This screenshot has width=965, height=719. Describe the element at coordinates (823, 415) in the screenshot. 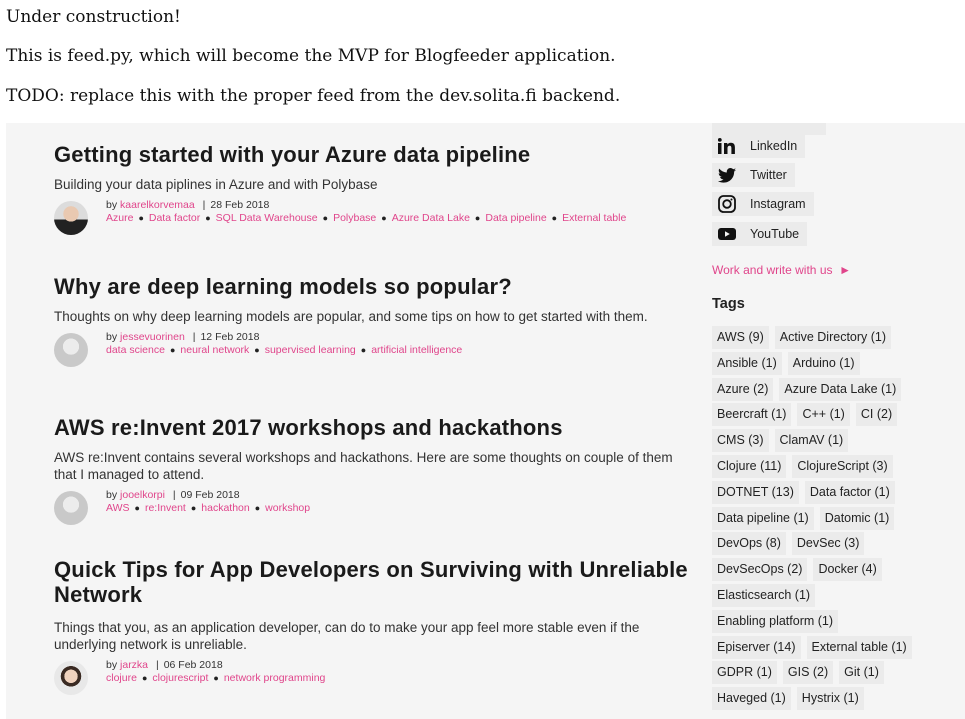

I see `tag-filter-button: C++ (1)` at that location.